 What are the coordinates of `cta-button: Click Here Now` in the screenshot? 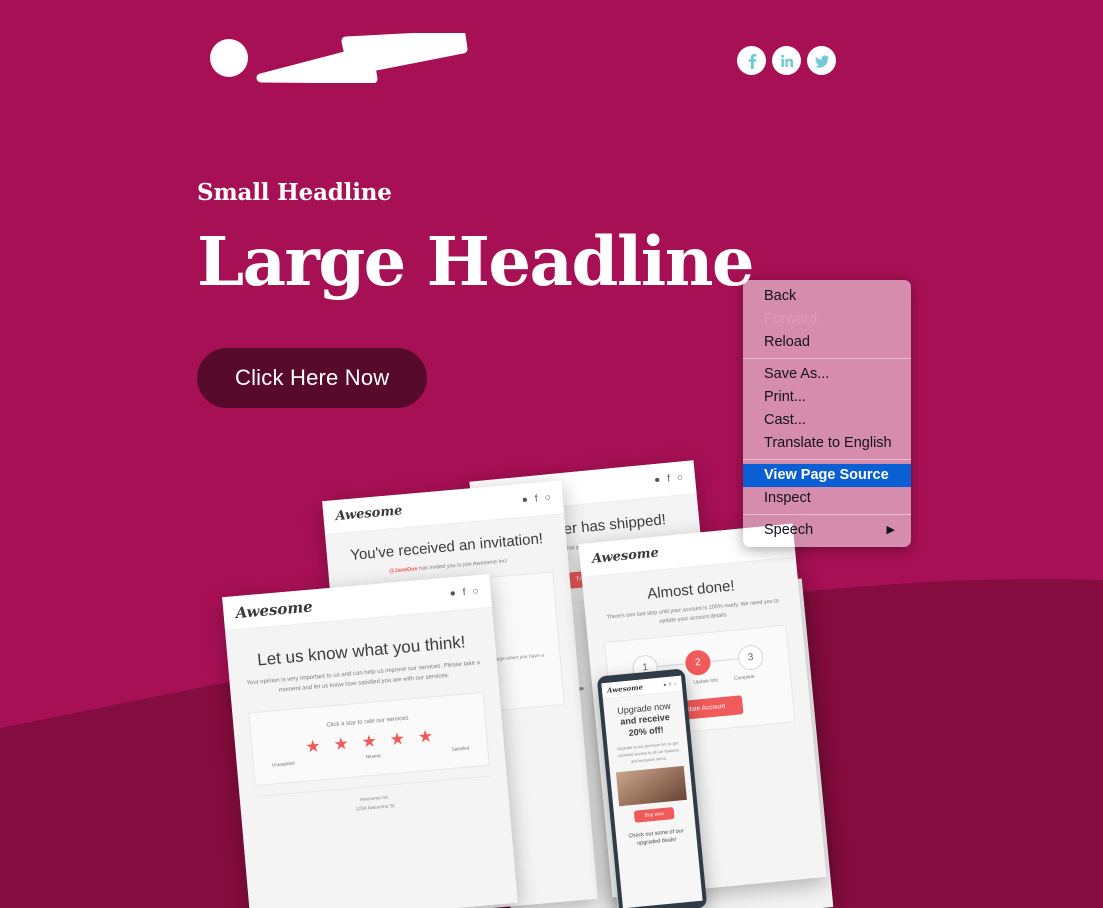 It's located at (312, 377).